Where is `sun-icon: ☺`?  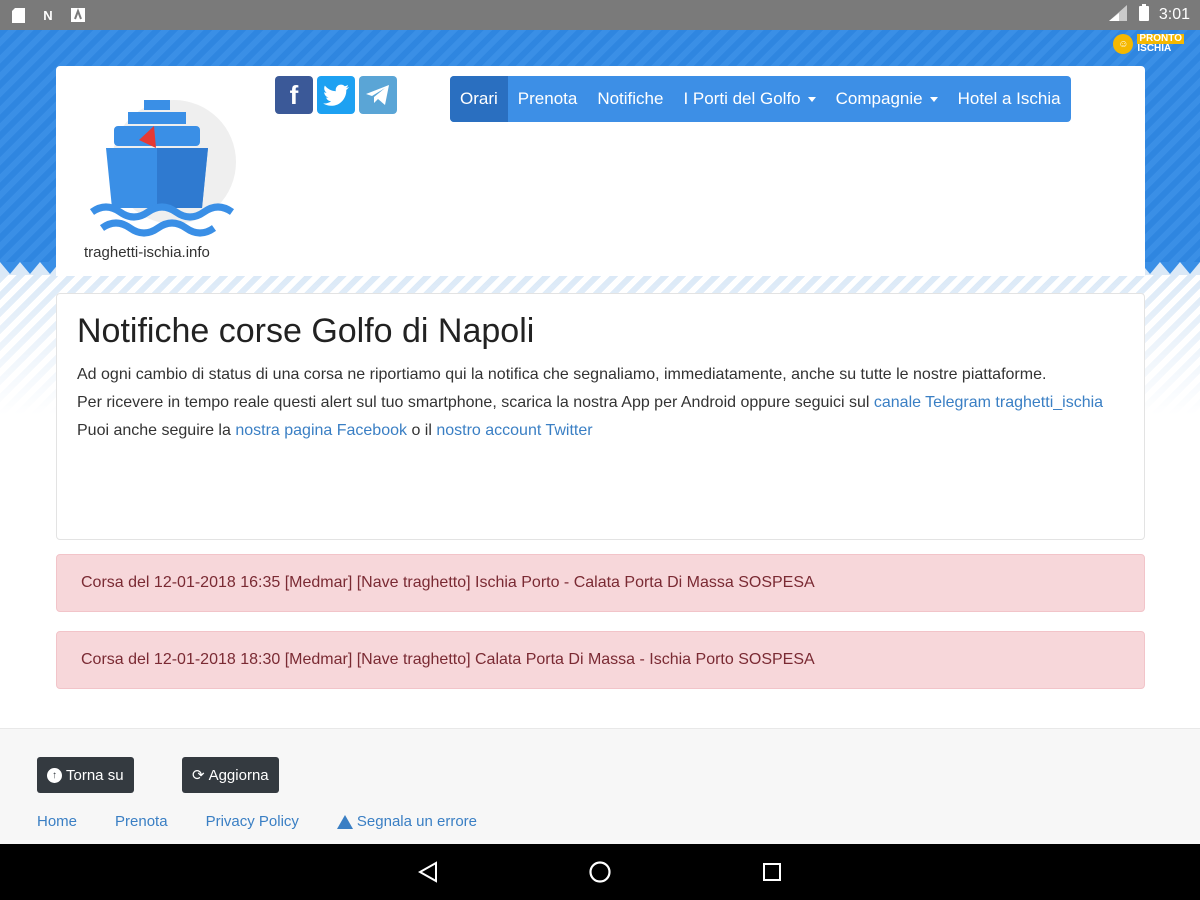 sun-icon: ☺ is located at coordinates (1123, 44).